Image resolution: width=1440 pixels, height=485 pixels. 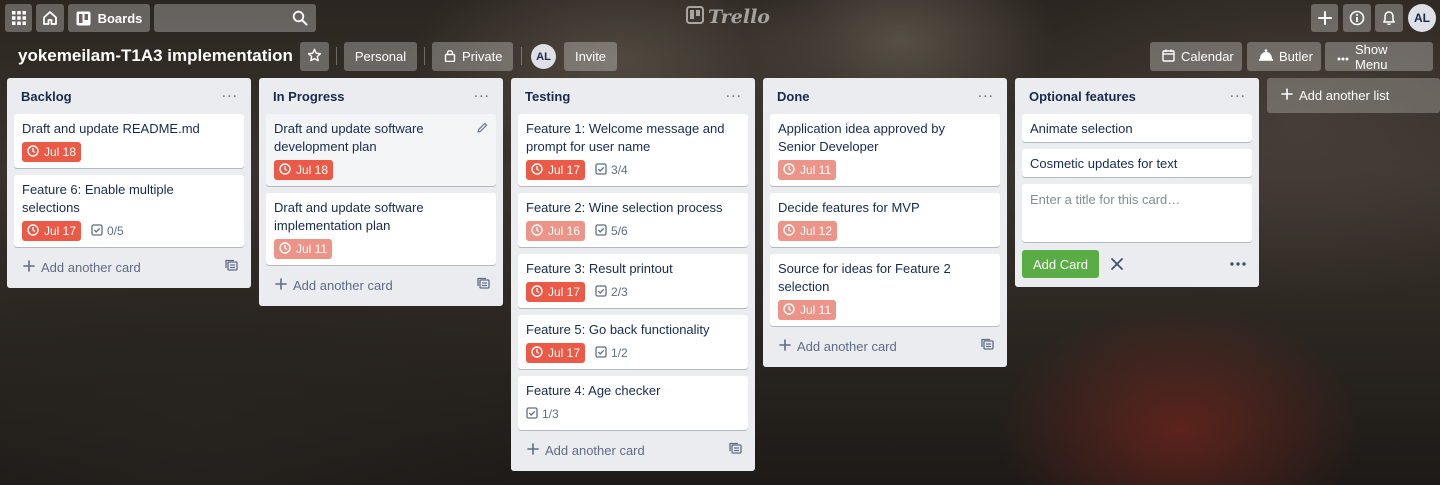 What do you see at coordinates (1379, 57) in the screenshot?
I see `show-menu-button: Show Menu` at bounding box center [1379, 57].